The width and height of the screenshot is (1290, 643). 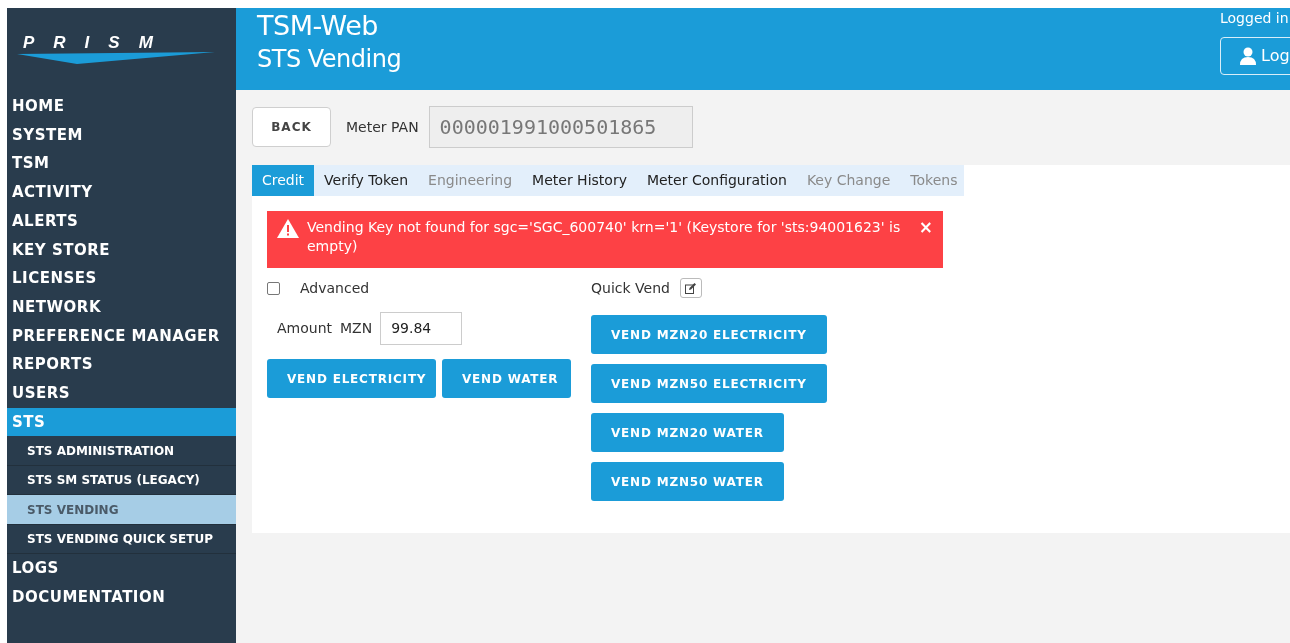 I want to click on amount-field: 99.84, so click(x=421, y=328).